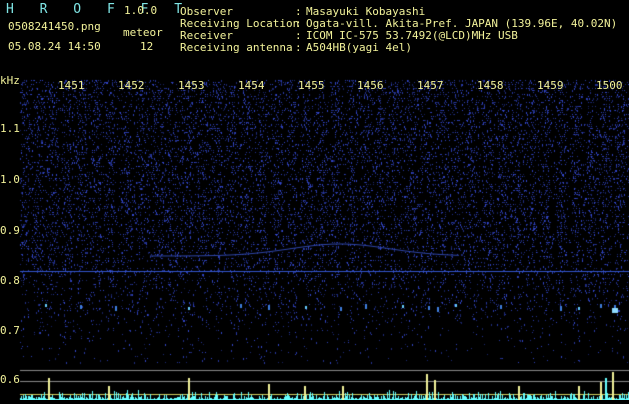 This screenshot has height=404, width=629. What do you see at coordinates (131, 85) in the screenshot?
I see `x-tick-label: 1452` at bounding box center [131, 85].